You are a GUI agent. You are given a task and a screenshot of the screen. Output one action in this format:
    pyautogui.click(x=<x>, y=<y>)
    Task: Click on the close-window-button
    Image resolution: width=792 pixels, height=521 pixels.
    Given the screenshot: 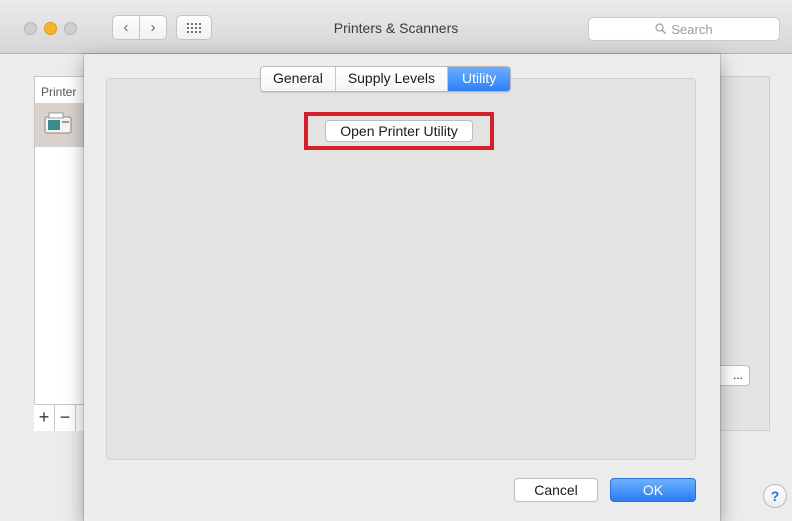 What is the action you would take?
    pyautogui.click(x=30, y=28)
    